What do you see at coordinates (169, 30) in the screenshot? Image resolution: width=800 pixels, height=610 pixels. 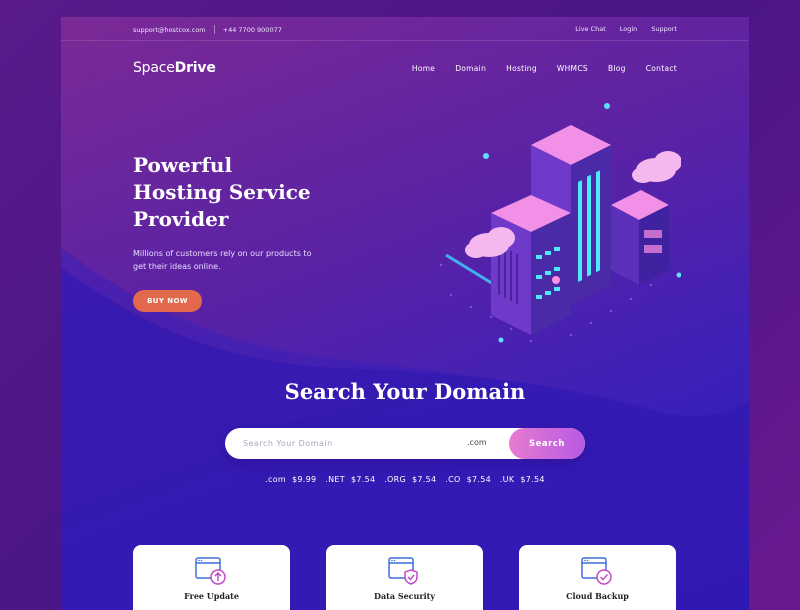 I see `support-email: support@hostcox.com` at bounding box center [169, 30].